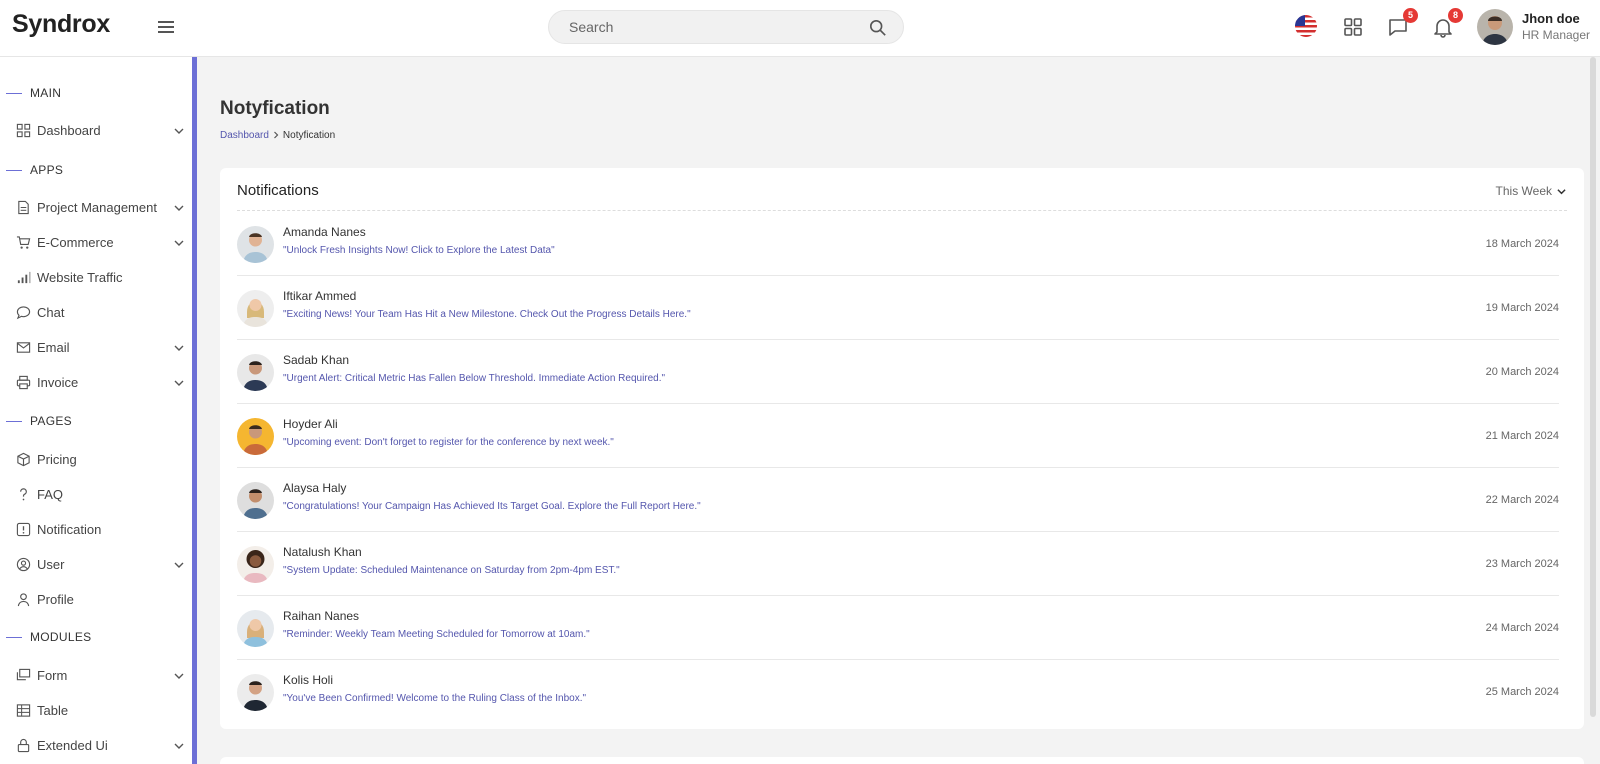 Image resolution: width=1600 pixels, height=764 pixels. Describe the element at coordinates (61, 24) in the screenshot. I see `brand-logo: Syndrox` at that location.